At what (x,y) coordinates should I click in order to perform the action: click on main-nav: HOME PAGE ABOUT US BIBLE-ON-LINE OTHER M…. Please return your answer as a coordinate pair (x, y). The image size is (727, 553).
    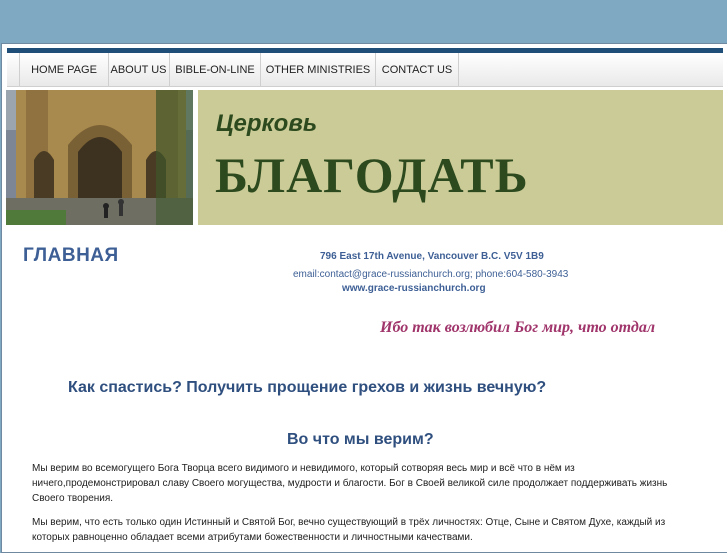
    Looking at the image, I should click on (365, 70).